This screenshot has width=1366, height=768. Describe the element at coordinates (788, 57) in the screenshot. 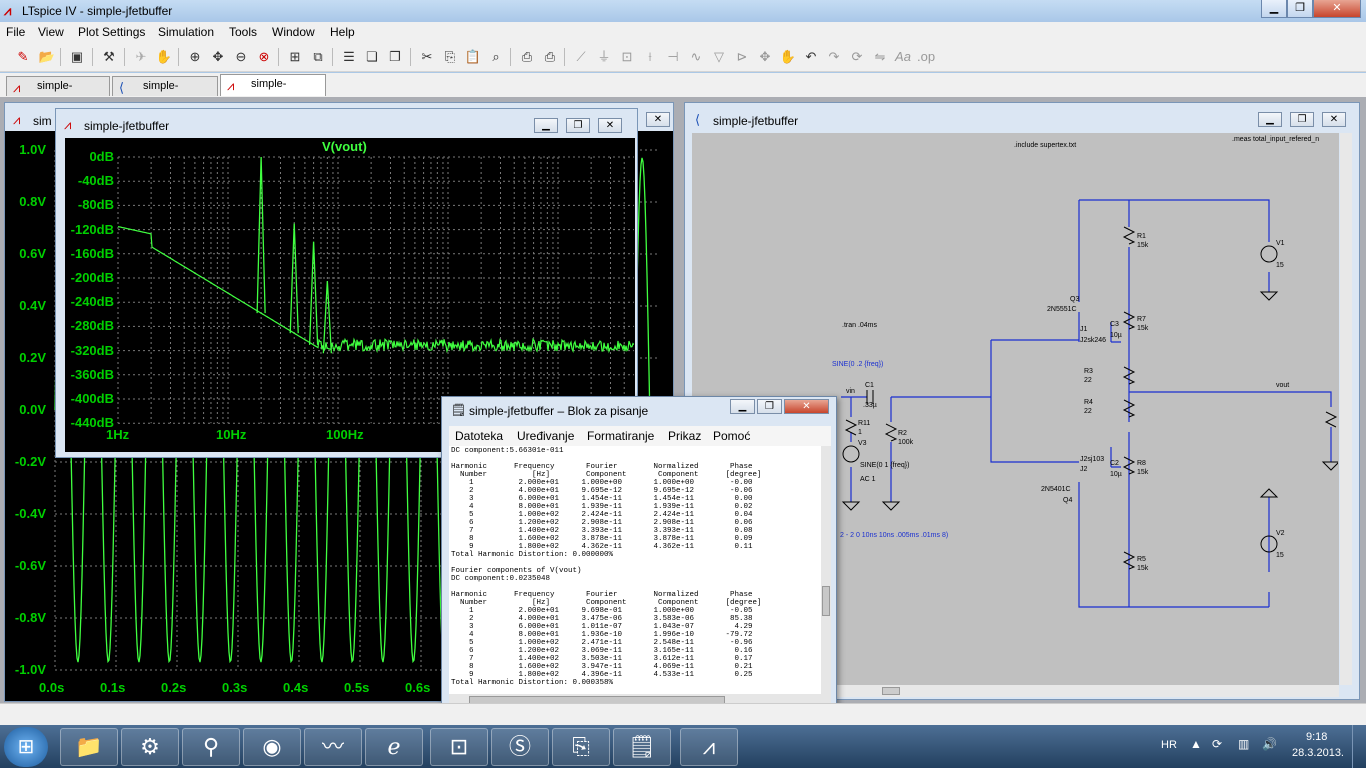

I see `drag-icon: ✋` at that location.